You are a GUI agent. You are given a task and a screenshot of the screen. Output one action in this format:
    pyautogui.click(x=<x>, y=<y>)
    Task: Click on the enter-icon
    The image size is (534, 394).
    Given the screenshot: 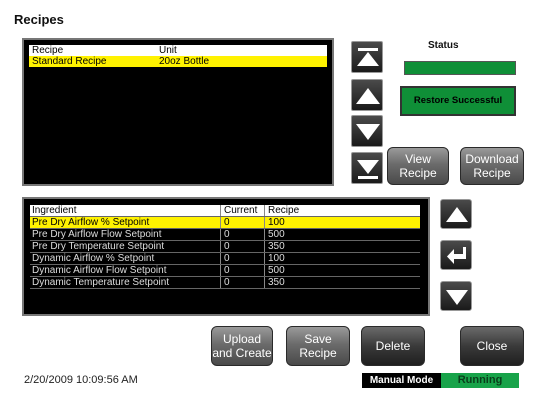 What is the action you would take?
    pyautogui.click(x=456, y=255)
    